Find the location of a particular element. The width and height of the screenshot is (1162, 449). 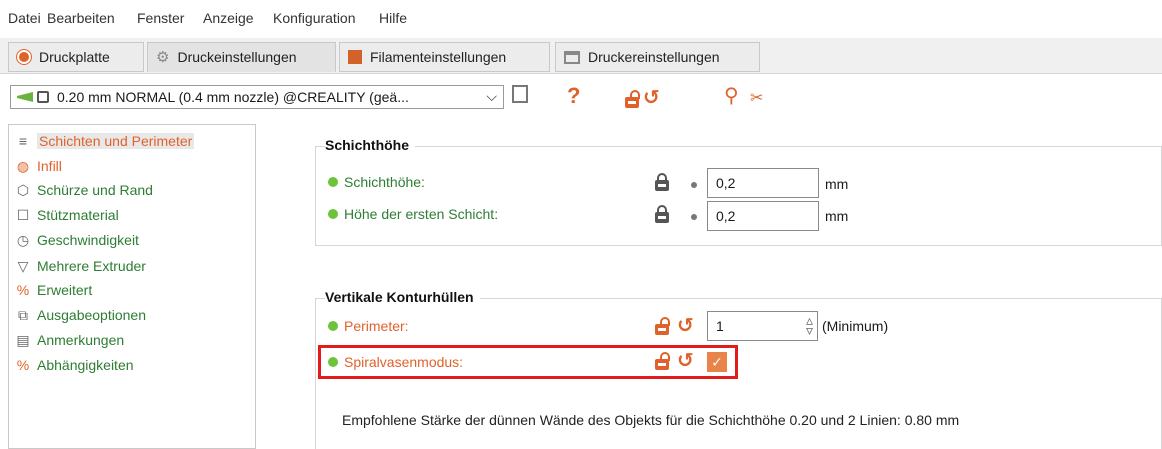

menu-bearbeiten: Bearbeiten is located at coordinates (81, 18).